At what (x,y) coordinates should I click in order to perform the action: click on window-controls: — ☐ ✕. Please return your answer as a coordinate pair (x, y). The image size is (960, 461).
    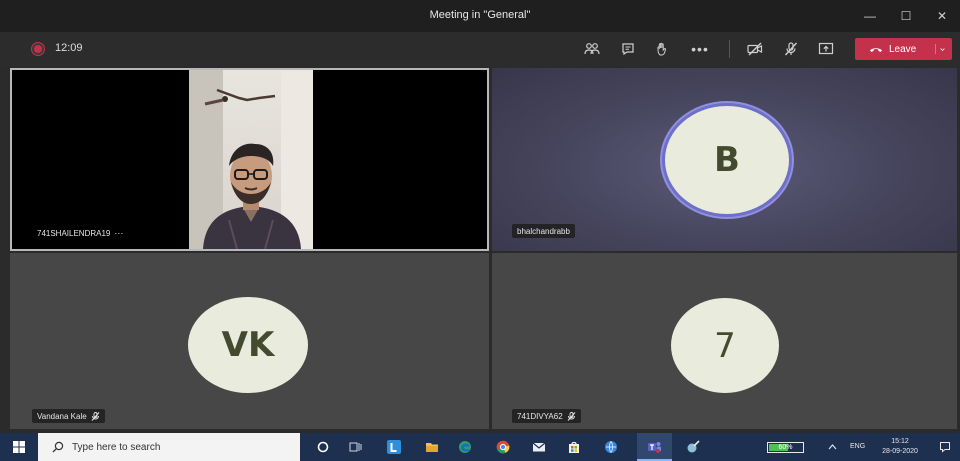
    Looking at the image, I should click on (906, 16).